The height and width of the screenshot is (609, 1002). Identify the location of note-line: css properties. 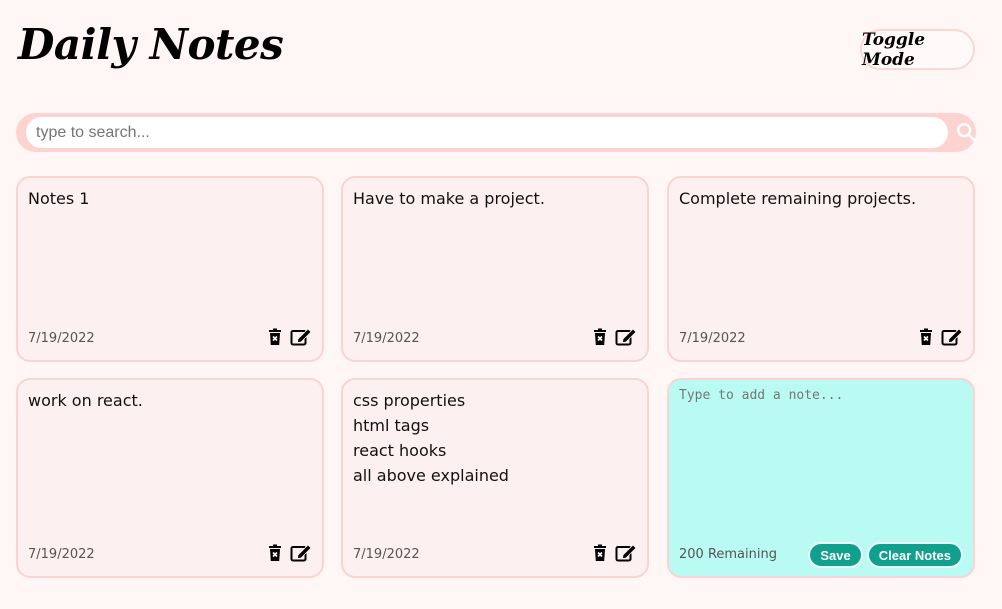
(409, 400).